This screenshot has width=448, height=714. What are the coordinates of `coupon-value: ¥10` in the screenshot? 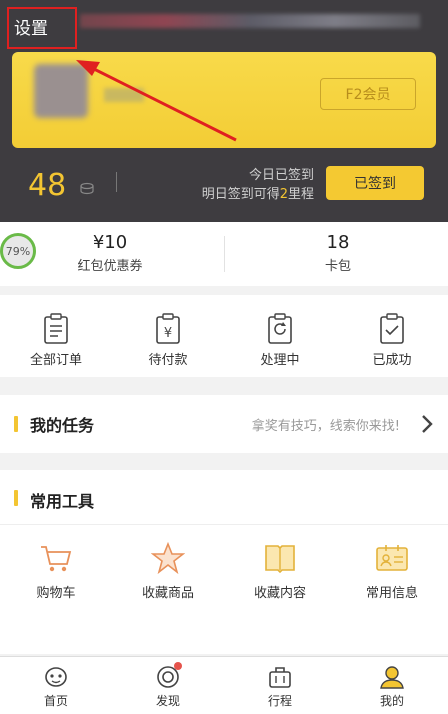 It's located at (110, 242).